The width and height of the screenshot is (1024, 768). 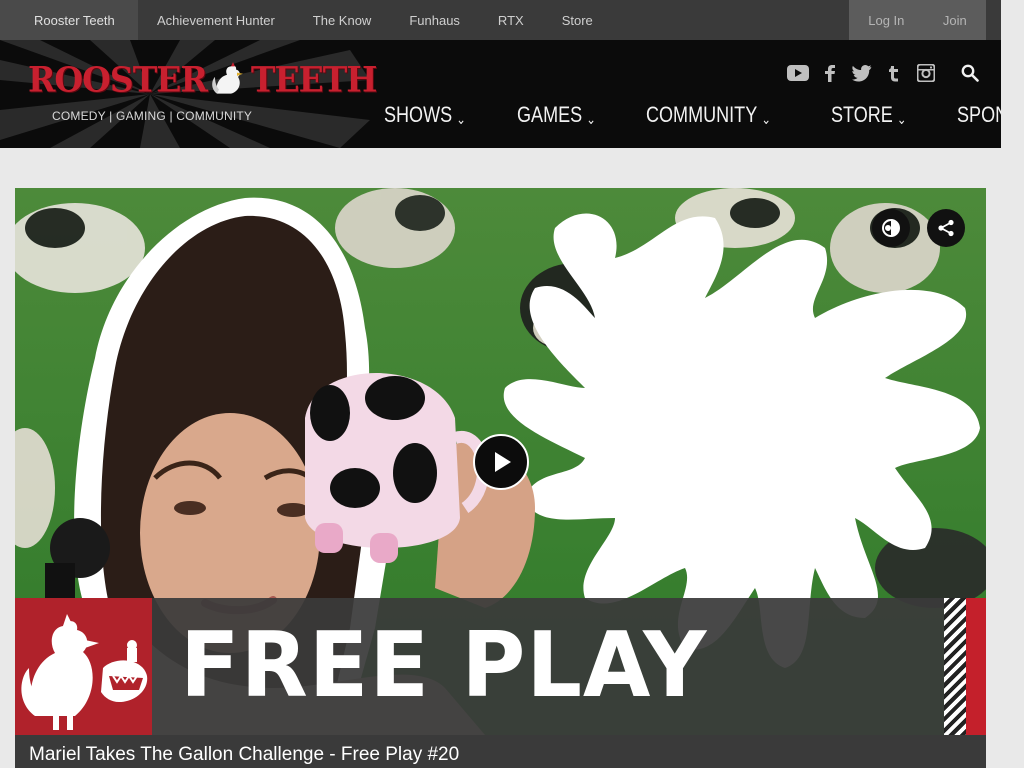 I want to click on login-link: Log In, so click(x=886, y=20).